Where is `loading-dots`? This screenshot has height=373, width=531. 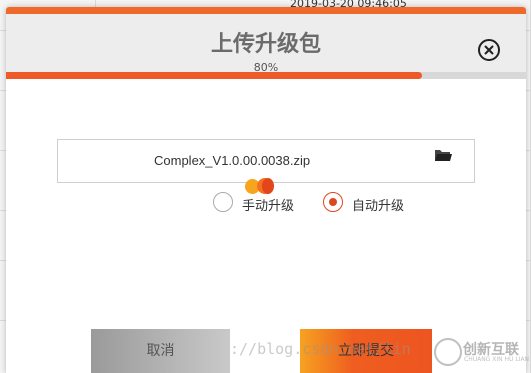
loading-dots is located at coordinates (265, 187).